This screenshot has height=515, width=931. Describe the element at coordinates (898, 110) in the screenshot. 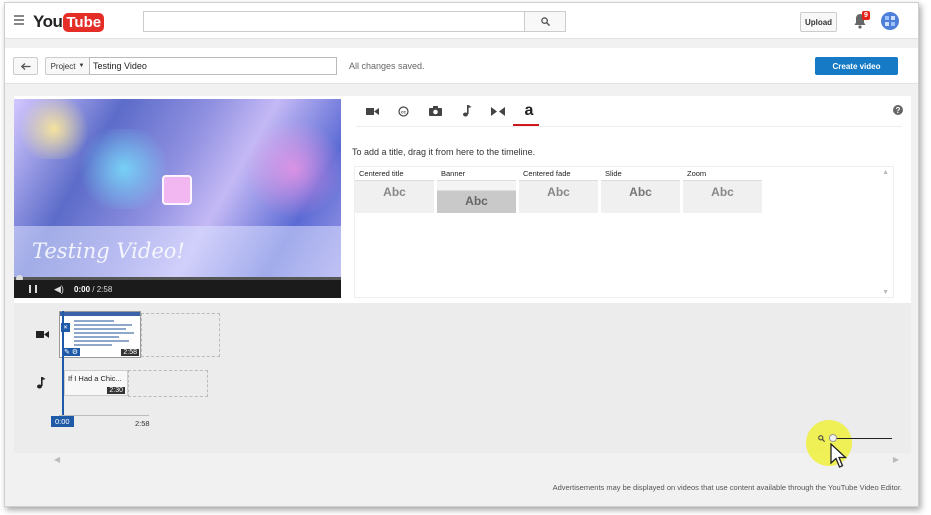

I see `help-icon: ?` at that location.